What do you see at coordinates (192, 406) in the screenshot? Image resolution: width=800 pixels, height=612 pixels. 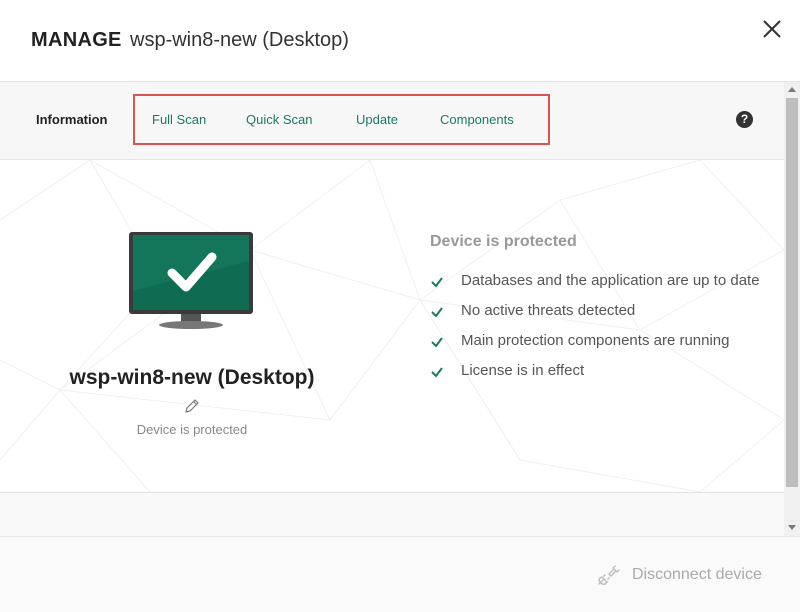 I see `pencil-edit-icon` at bounding box center [192, 406].